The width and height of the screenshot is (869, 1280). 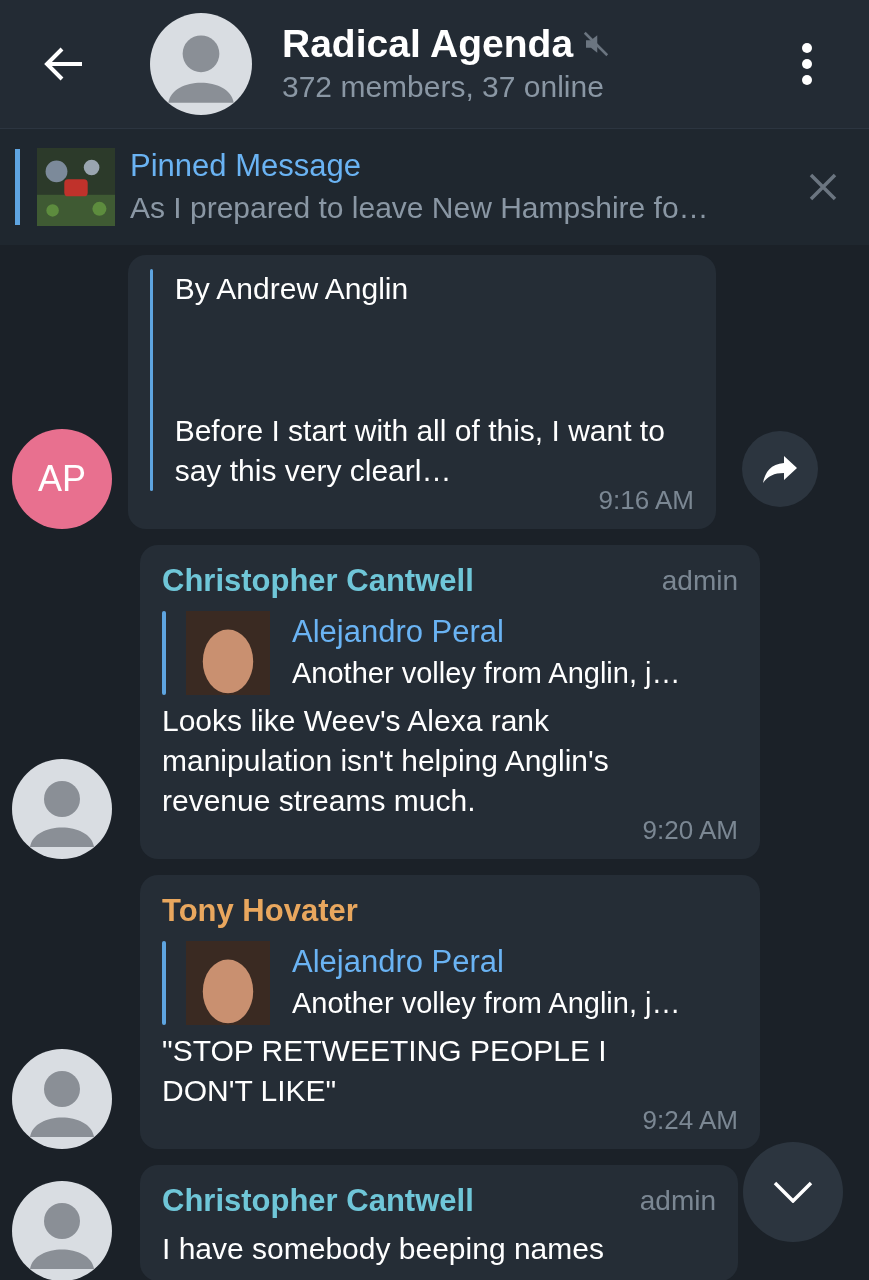 What do you see at coordinates (385, 1071) in the screenshot?
I see `message-text: "STOP RETWEETING PEOPLE I DON'T LIKE"` at bounding box center [385, 1071].